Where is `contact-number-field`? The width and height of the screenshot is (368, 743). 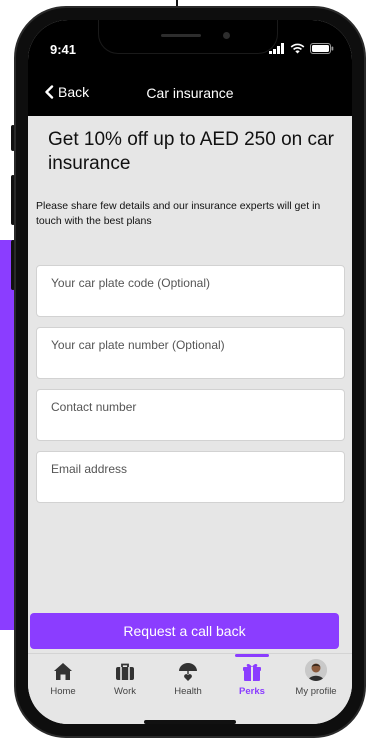 contact-number-field is located at coordinates (190, 415).